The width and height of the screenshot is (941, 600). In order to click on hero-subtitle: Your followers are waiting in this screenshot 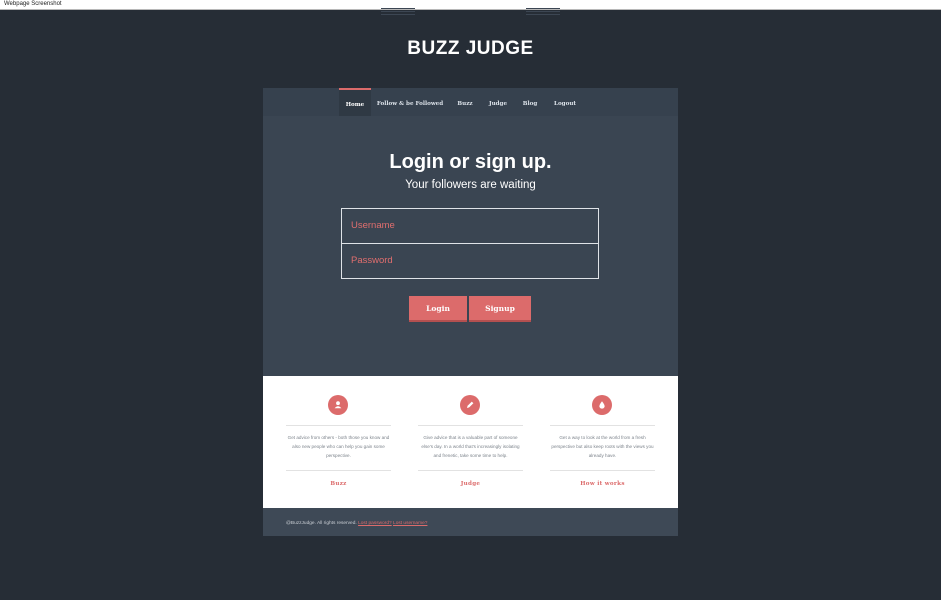, I will do `click(470, 185)`.